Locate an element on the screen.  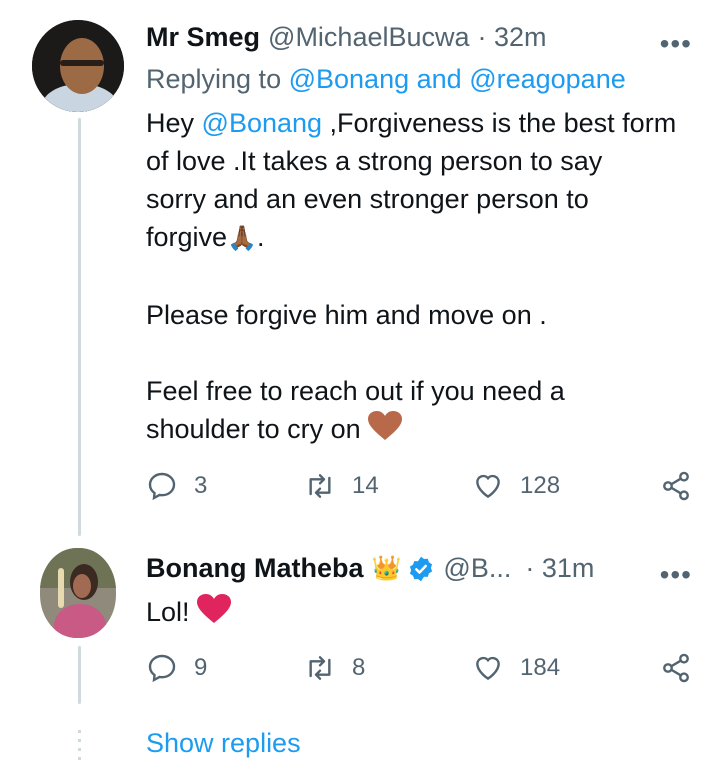
tweet2-reply-button: 9 is located at coordinates (176, 668).